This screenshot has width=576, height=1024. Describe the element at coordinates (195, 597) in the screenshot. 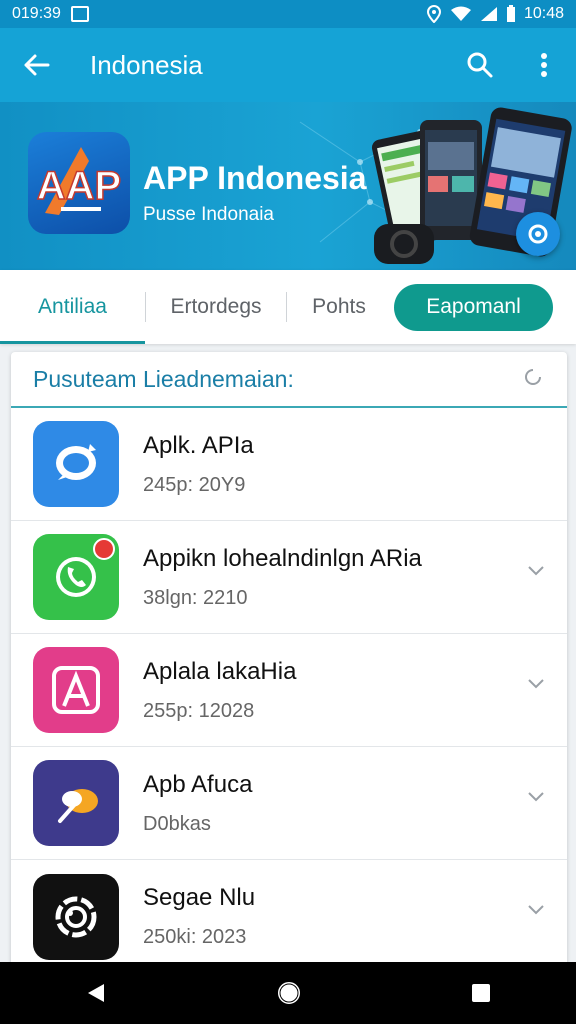

I see `list-item-meta: 38lgn: 2210` at that location.